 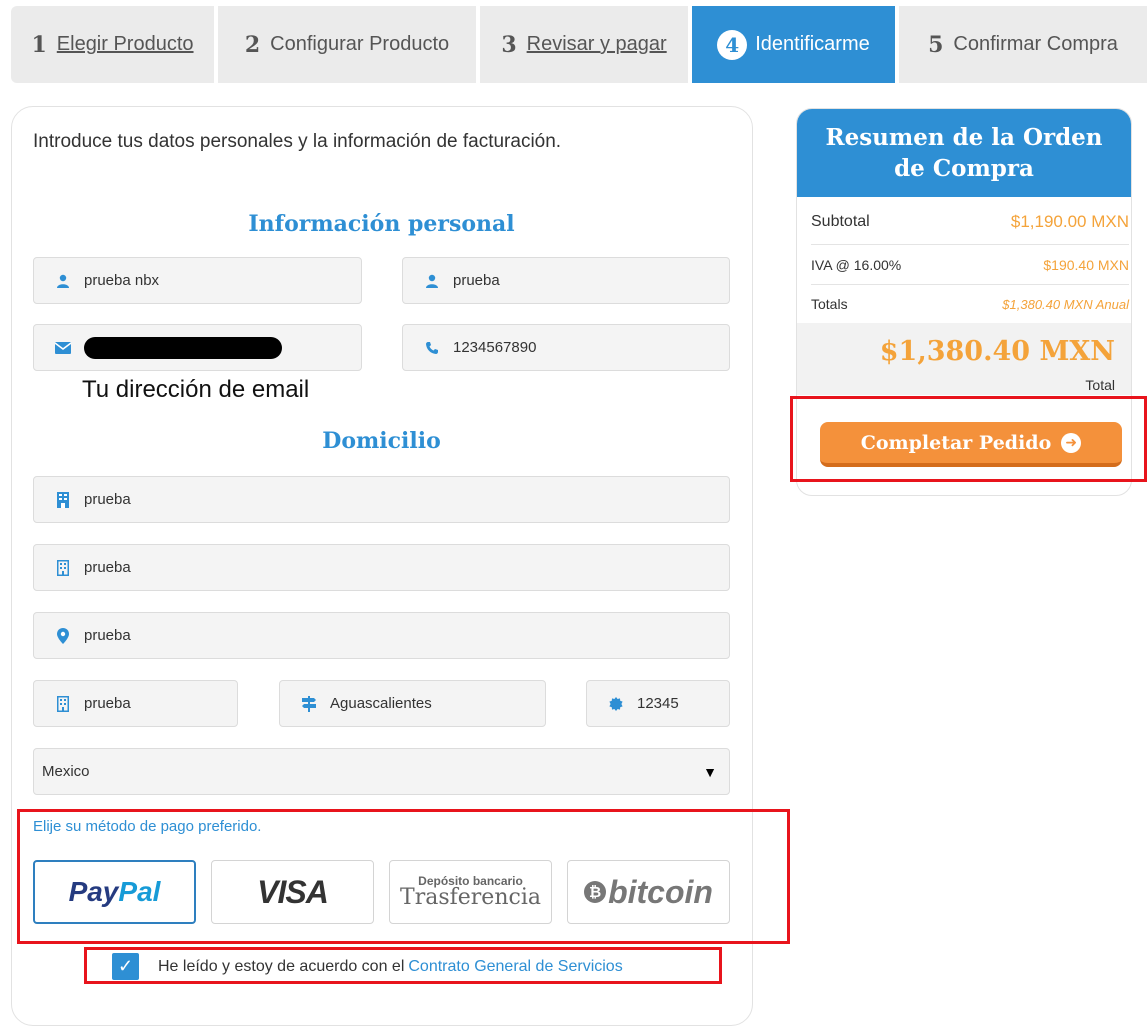 I want to click on payment-bank-transfer-option: Depósito bancario Trasferencia, so click(x=470, y=892).